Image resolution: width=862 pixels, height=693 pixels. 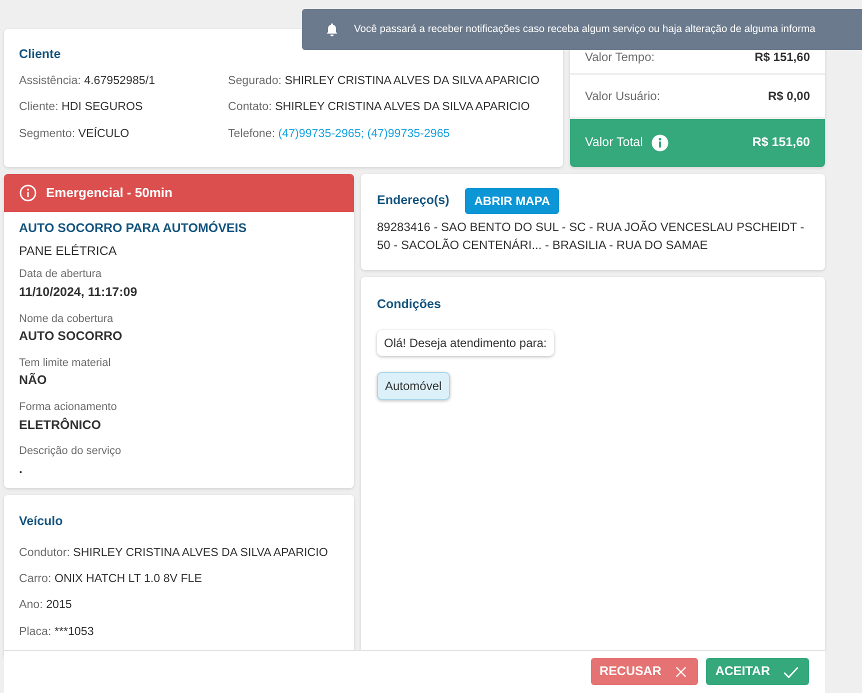 I want to click on value-amount: R$ 0,00, so click(x=789, y=96).